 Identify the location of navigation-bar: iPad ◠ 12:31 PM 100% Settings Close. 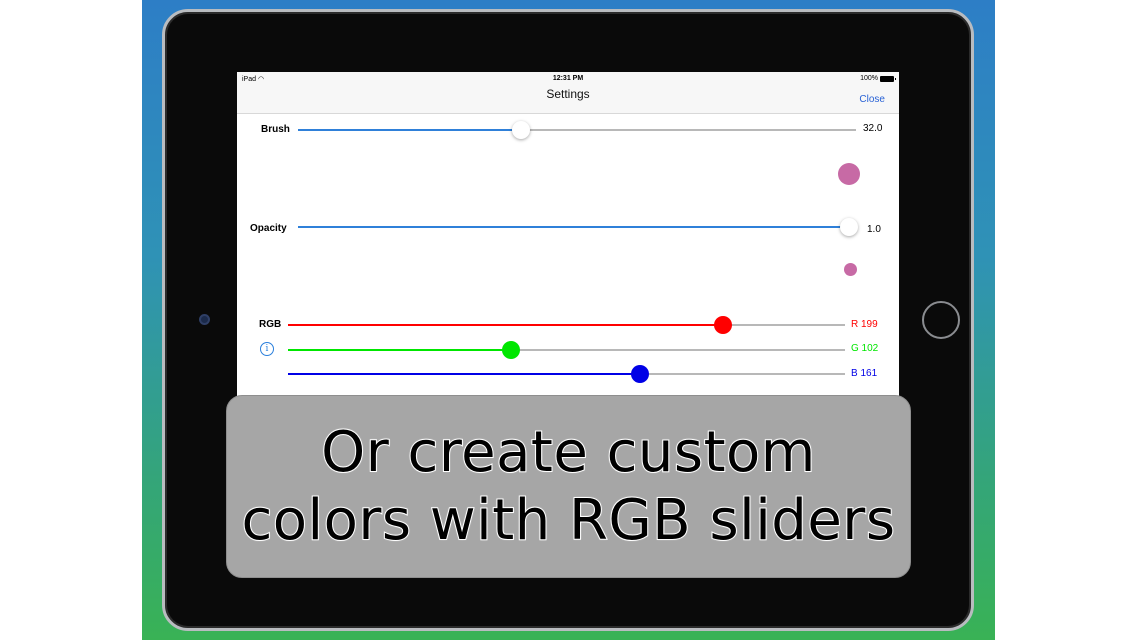
(568, 93).